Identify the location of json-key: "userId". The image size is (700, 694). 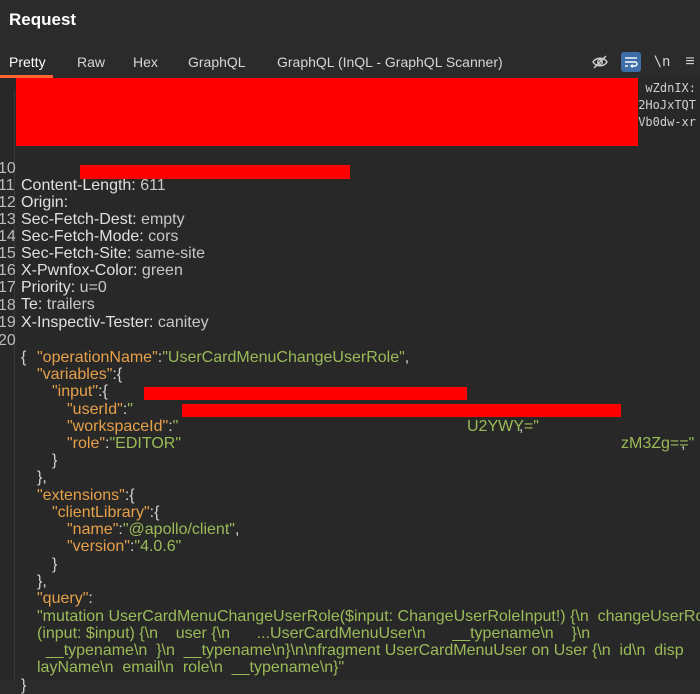
(95, 409).